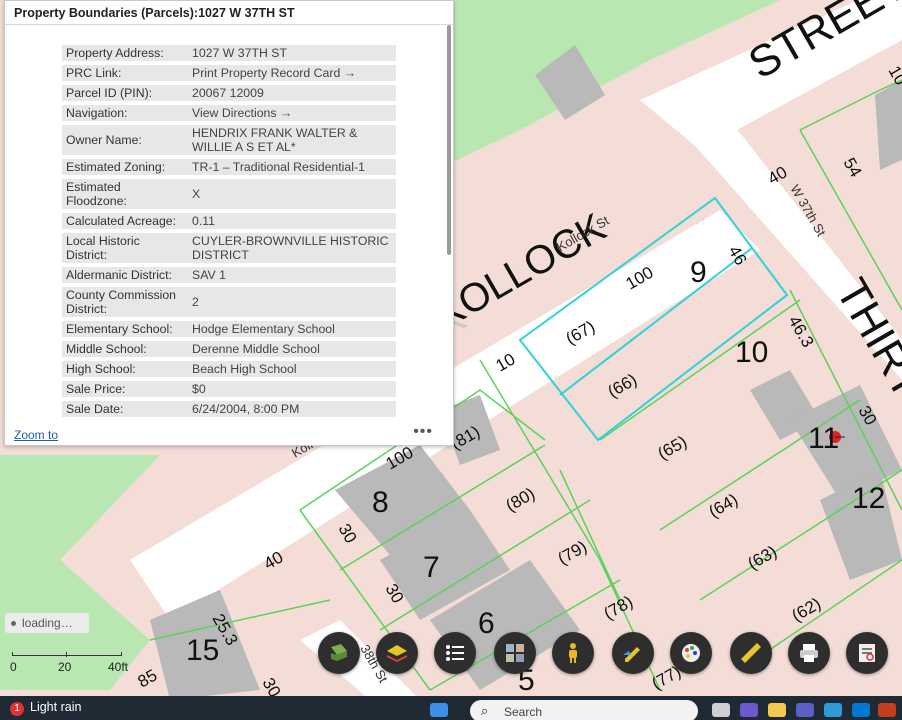 The height and width of the screenshot is (720, 902). Describe the element at coordinates (229, 434) in the screenshot. I see `popup-footer: Zoom to •••` at that location.